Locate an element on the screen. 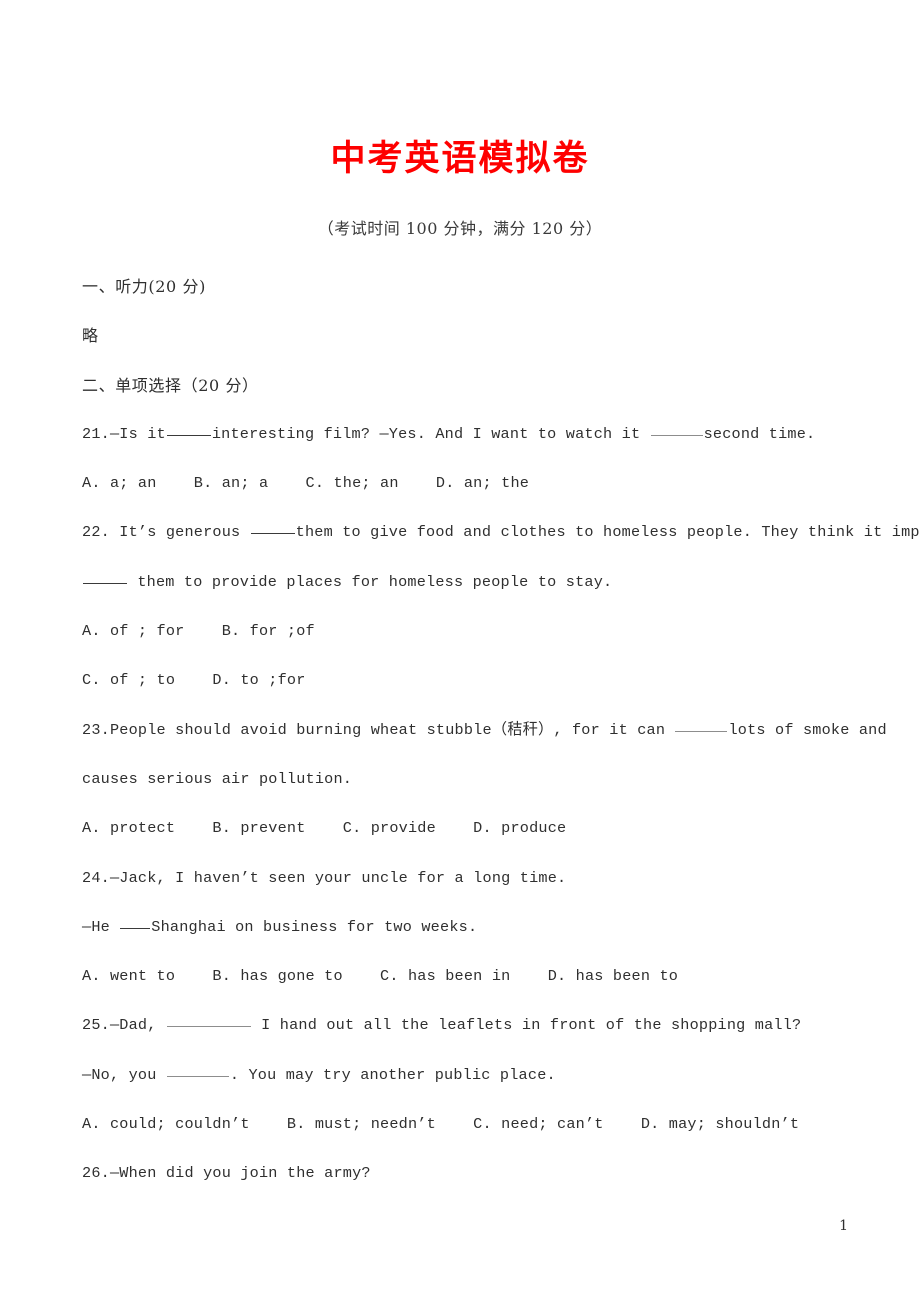  exam-info-subtitle: （考试时间 100 分钟，满分 120 分） is located at coordinates (460, 228).